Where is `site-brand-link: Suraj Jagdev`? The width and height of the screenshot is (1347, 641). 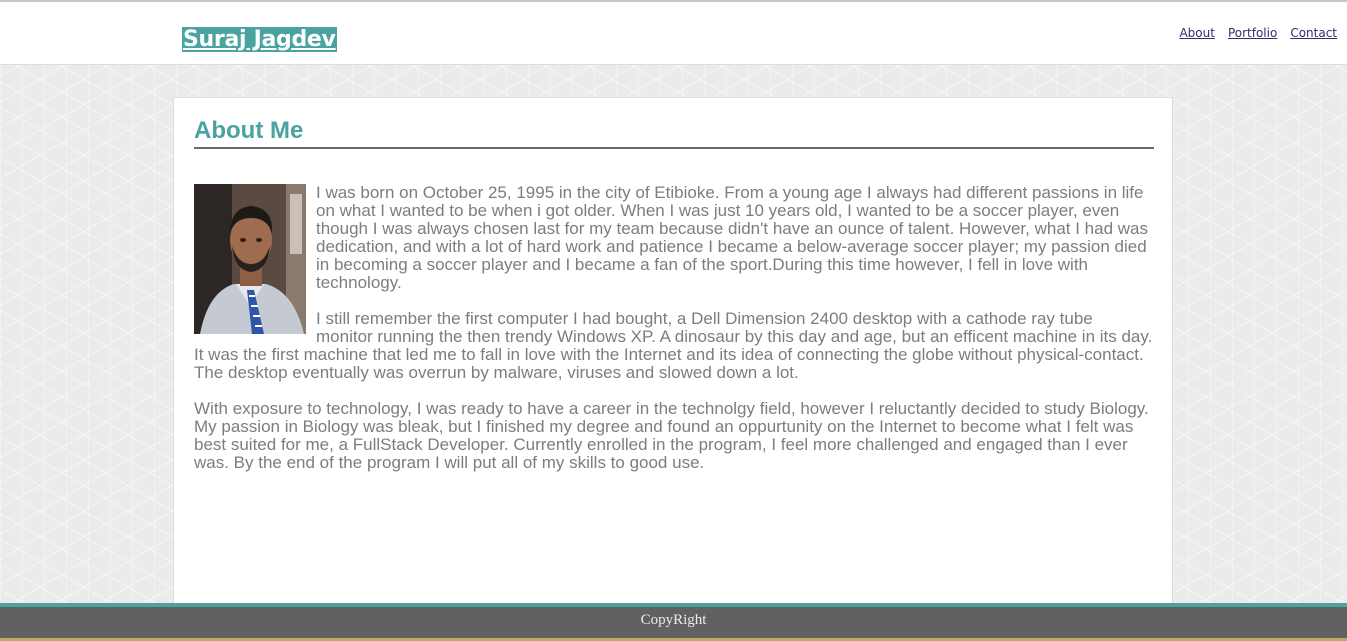
site-brand-link: Suraj Jagdev is located at coordinates (259, 39).